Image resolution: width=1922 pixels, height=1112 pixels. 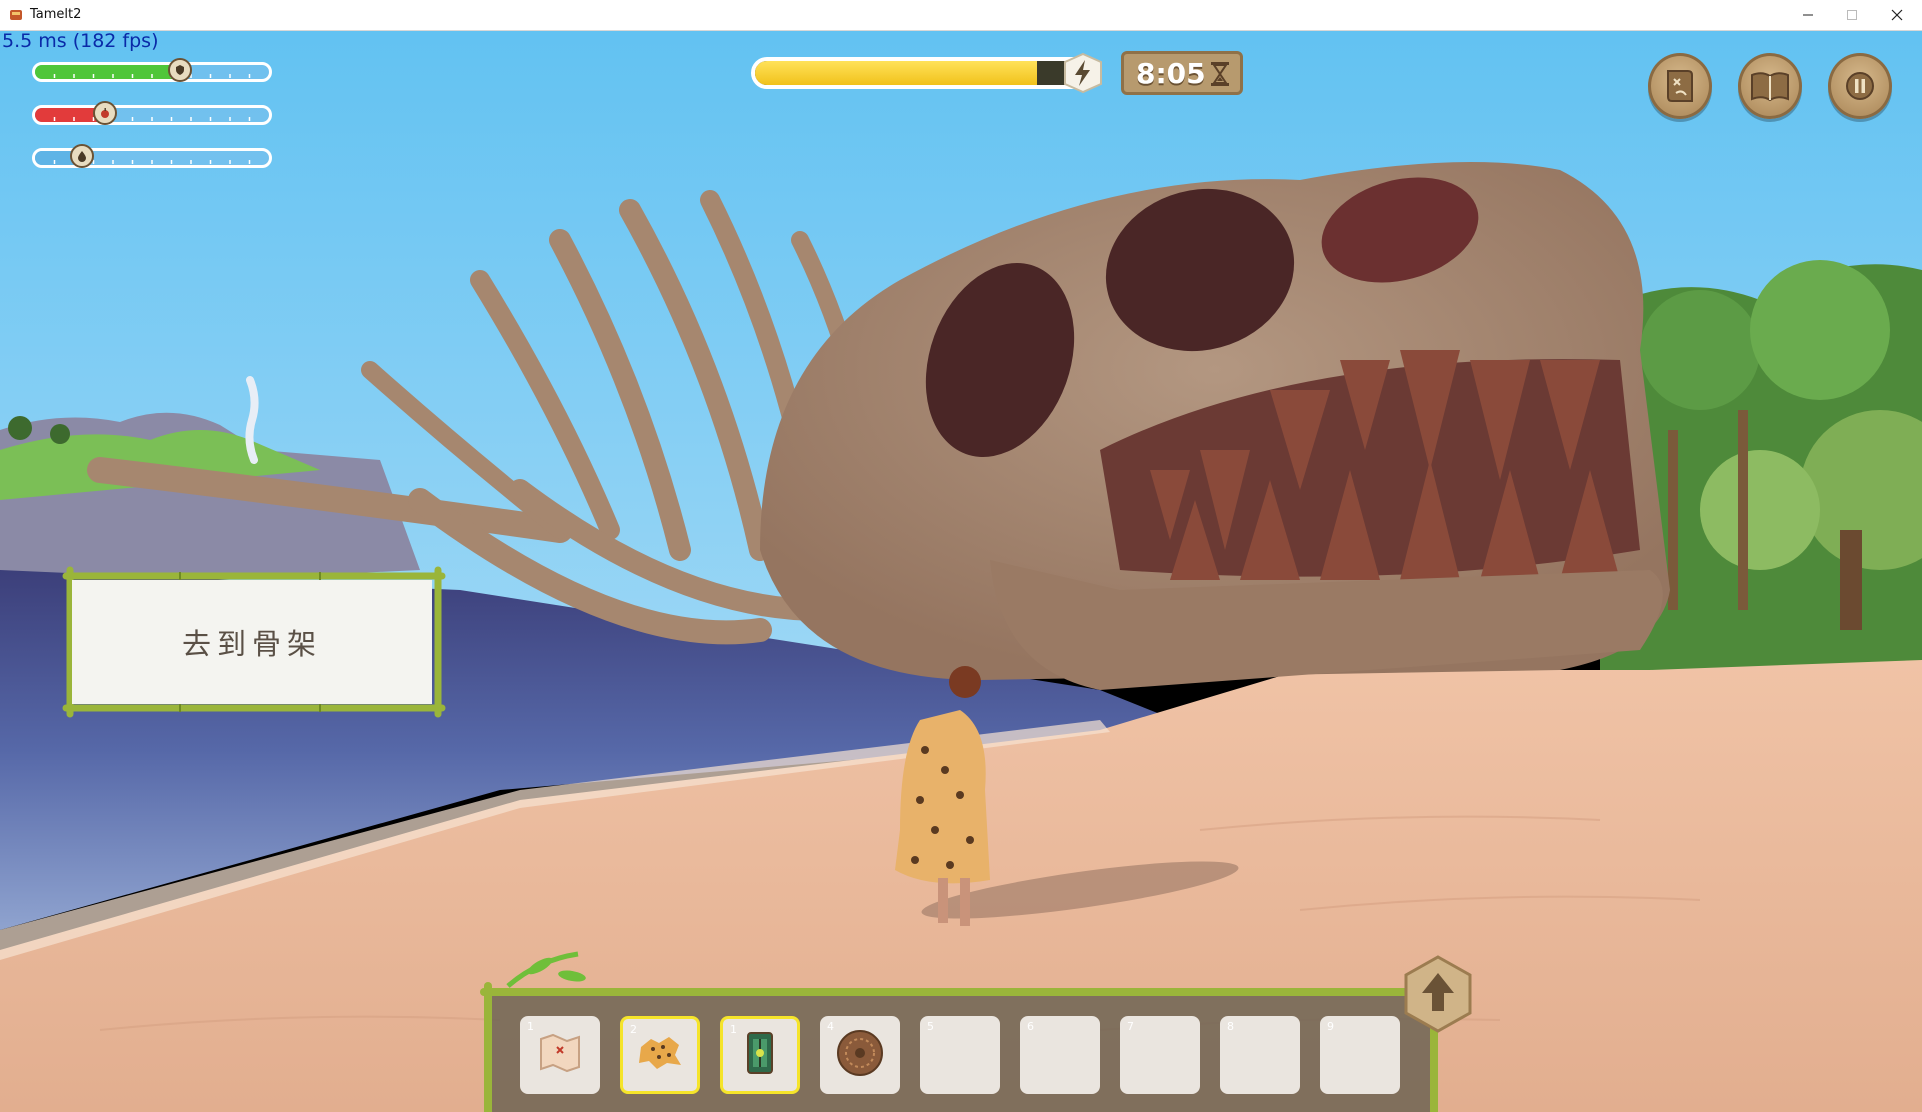 I want to click on quest-objective-panel: 去到骨架, so click(x=254, y=641).